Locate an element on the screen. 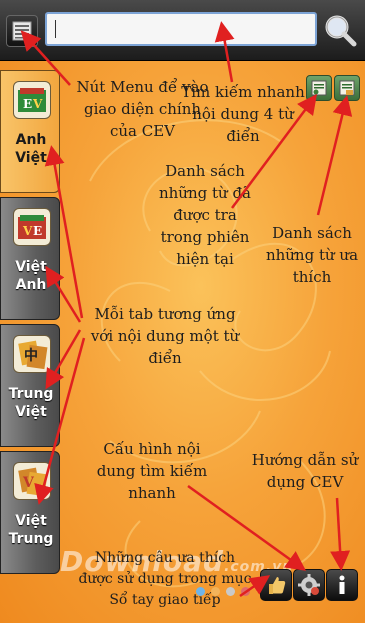 Image resolution: width=365 pixels, height=623 pixels. tab-viet-anh: V E Việt Anh is located at coordinates (30, 258).